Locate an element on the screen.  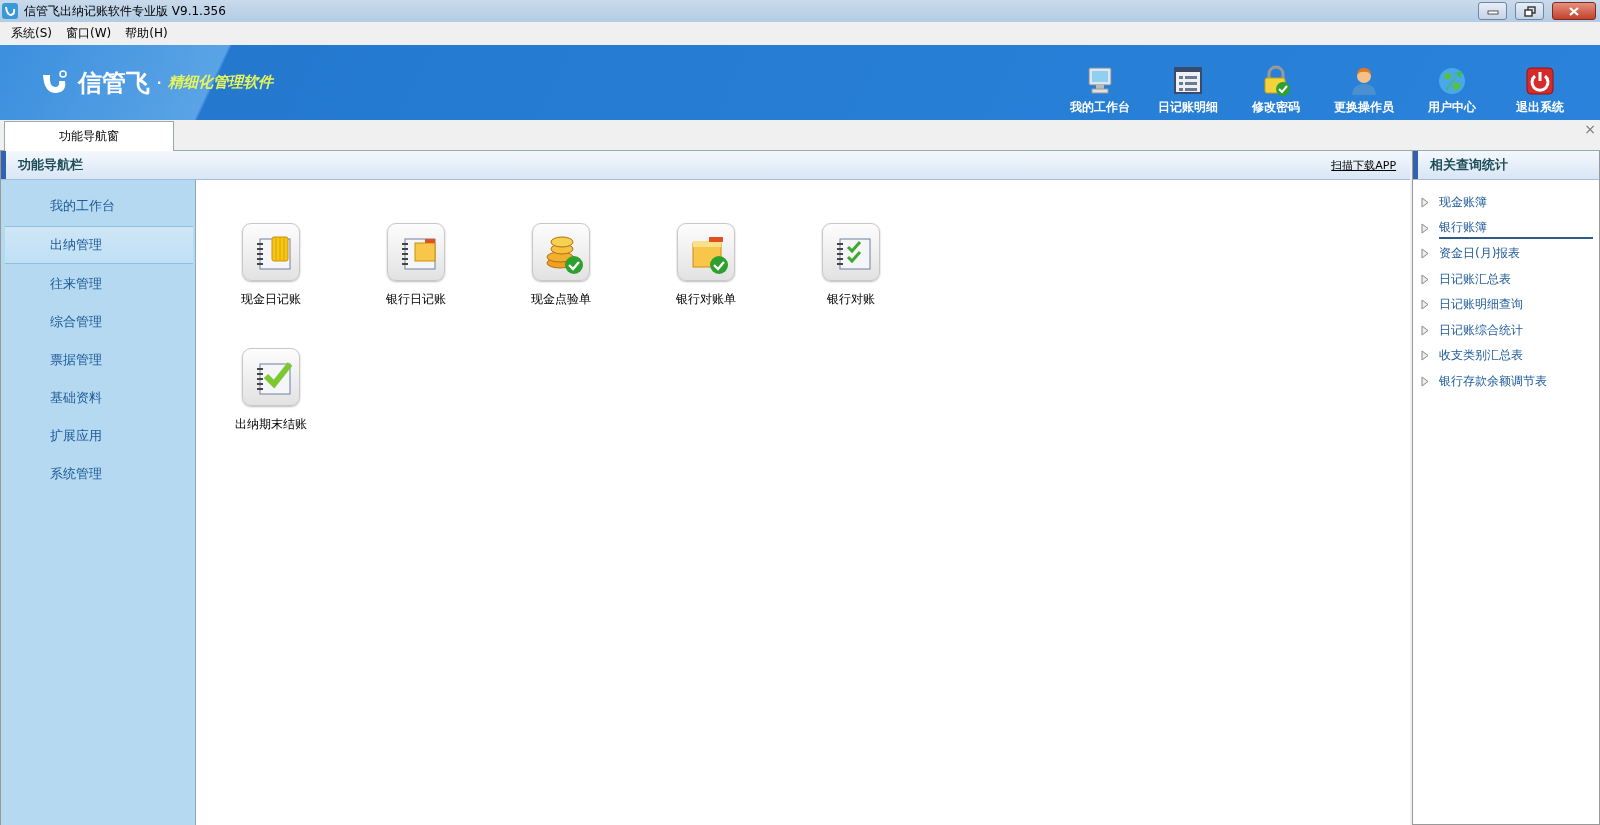
panel-title: 功能导航栏 is located at coordinates (50, 165).